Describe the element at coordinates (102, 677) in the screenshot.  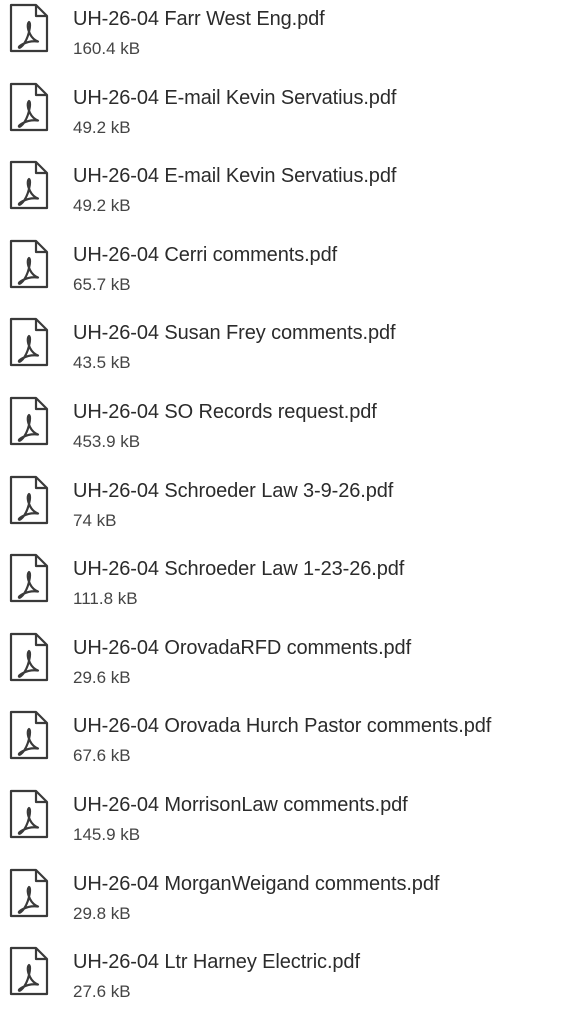
I see `file-size: 29.6 kB` at that location.